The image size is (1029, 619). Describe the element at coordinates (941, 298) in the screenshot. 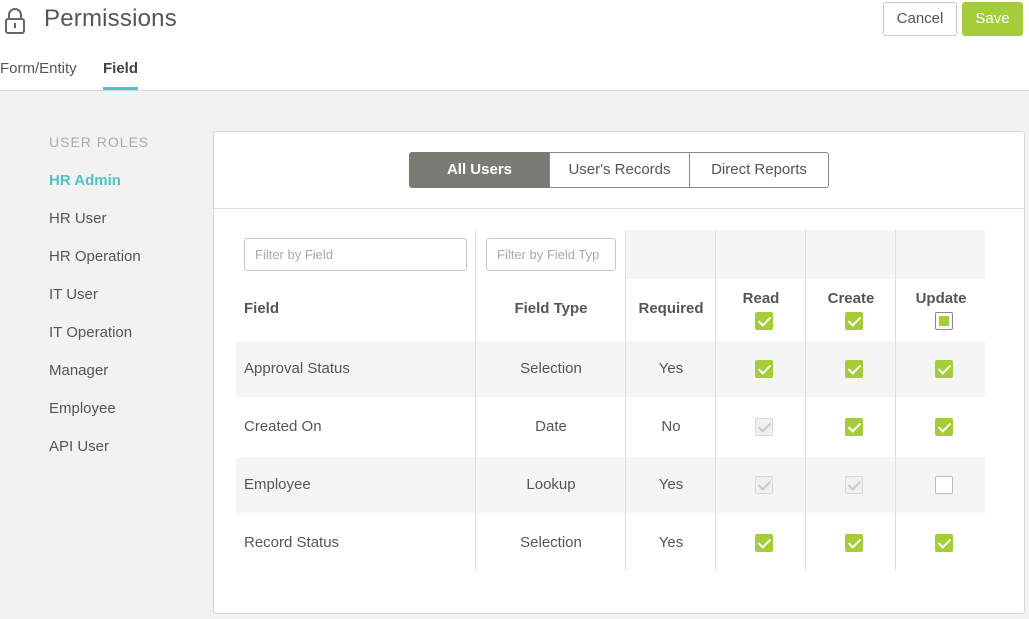

I see `column-header-update: Update` at that location.